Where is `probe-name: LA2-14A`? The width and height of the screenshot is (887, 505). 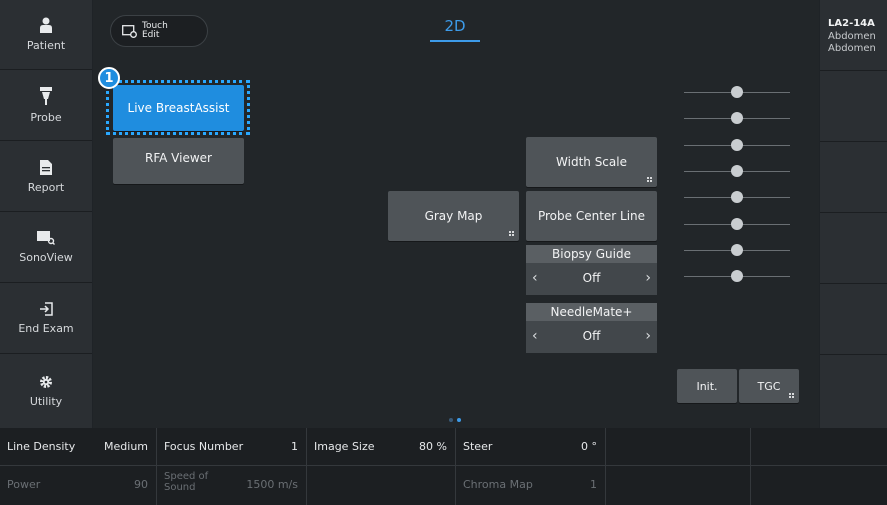 probe-name: LA2-14A is located at coordinates (851, 23).